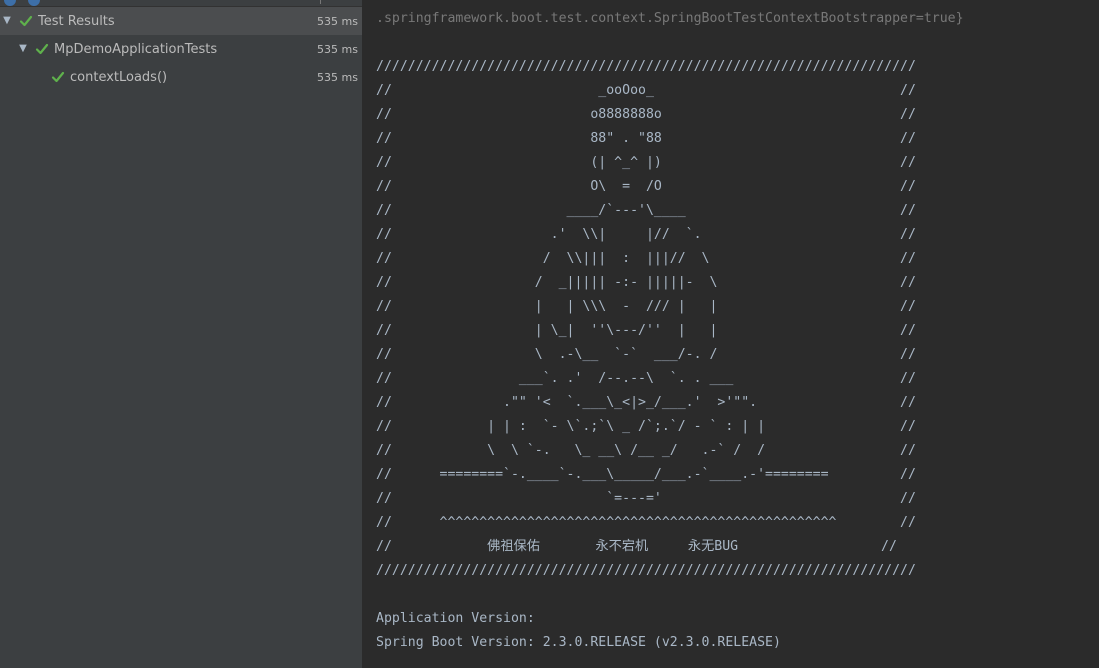 Image resolution: width=1099 pixels, height=668 pixels. I want to click on console-line: // | | : `- \`.;`\ _ /`;.`/ - ` : | | //, so click(646, 426).